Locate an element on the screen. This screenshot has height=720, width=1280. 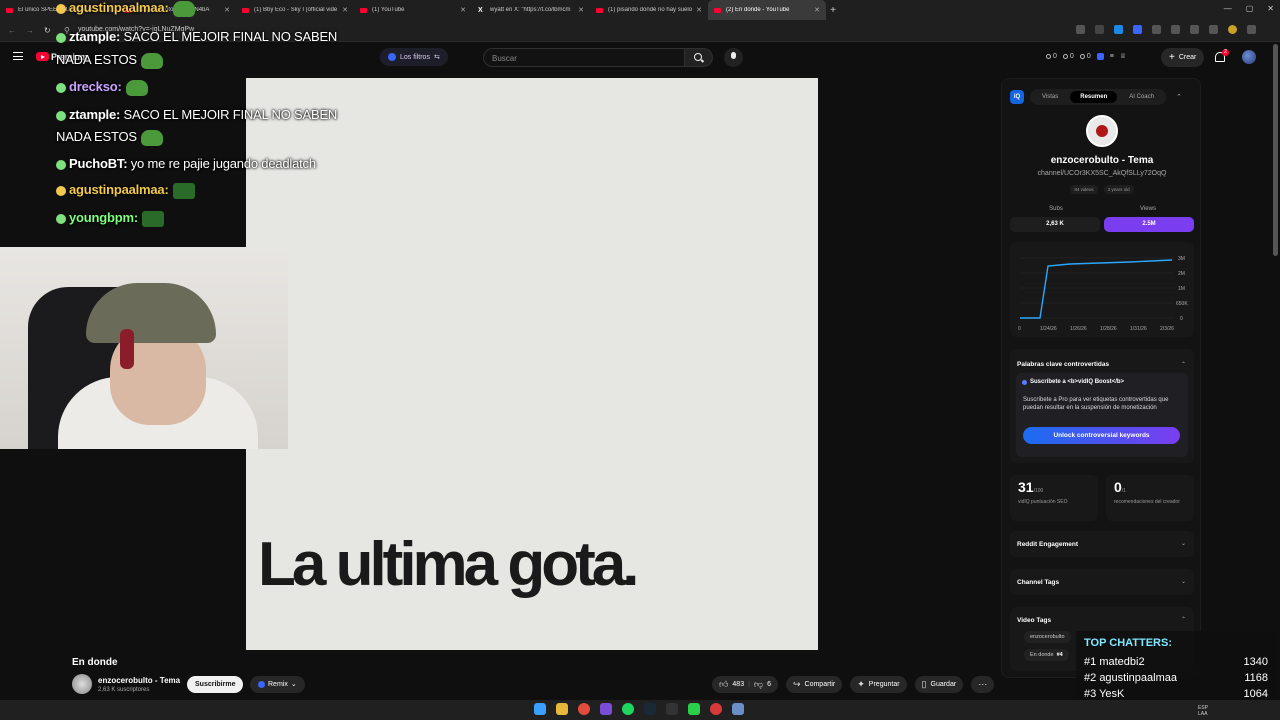
new-tab-button: + is located at coordinates (833, 10).